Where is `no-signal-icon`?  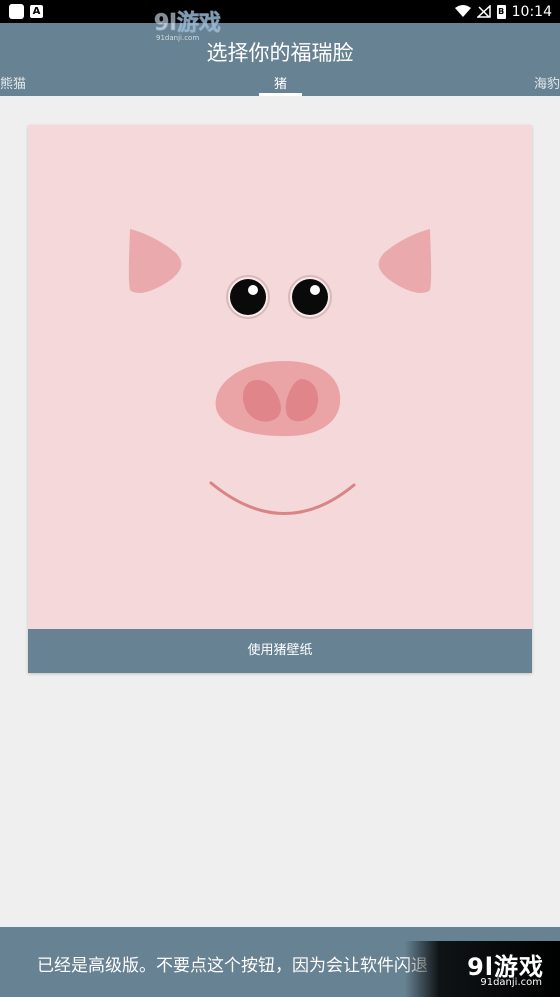
no-signal-icon is located at coordinates (483, 11).